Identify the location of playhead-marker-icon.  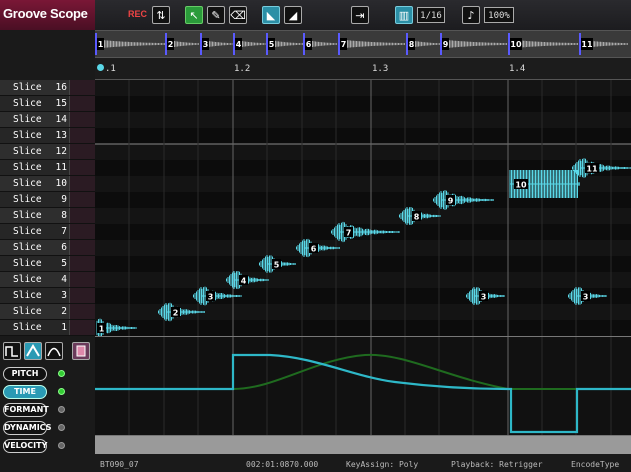
(100, 67).